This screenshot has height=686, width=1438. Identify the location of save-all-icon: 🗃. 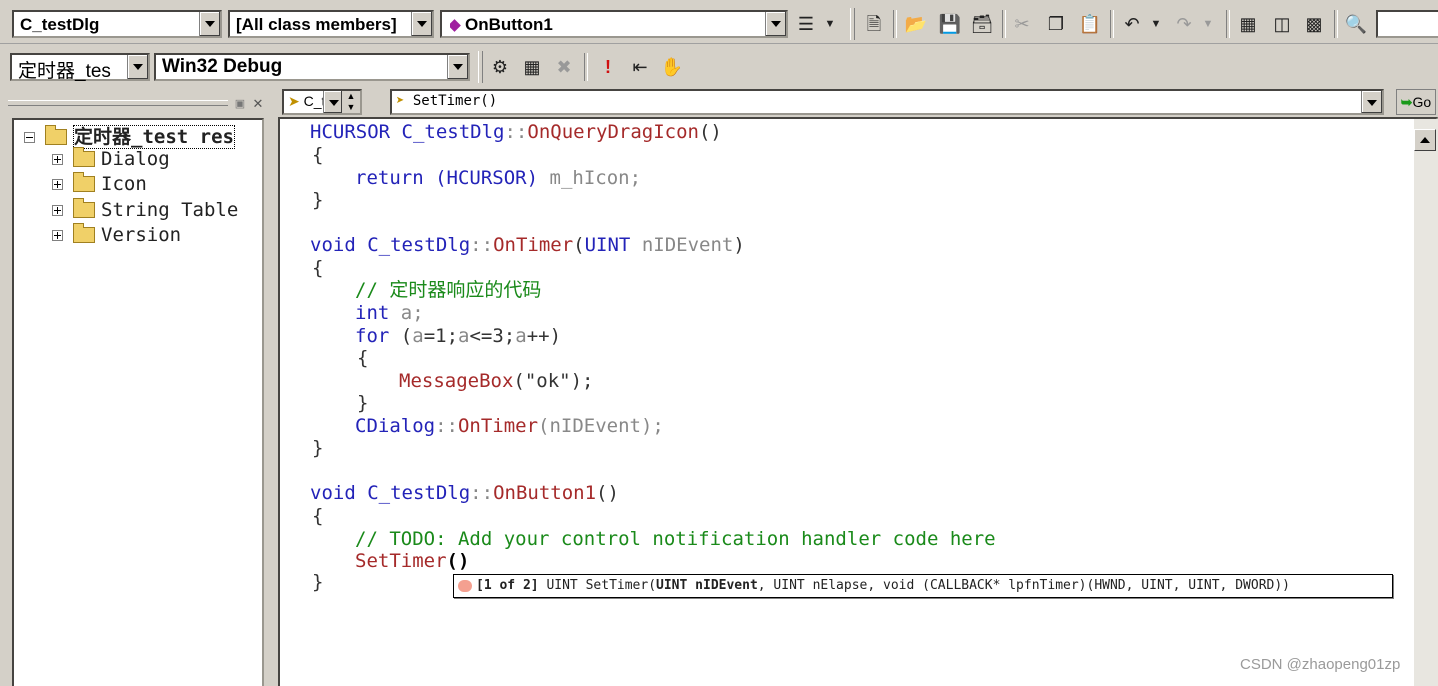
(982, 24).